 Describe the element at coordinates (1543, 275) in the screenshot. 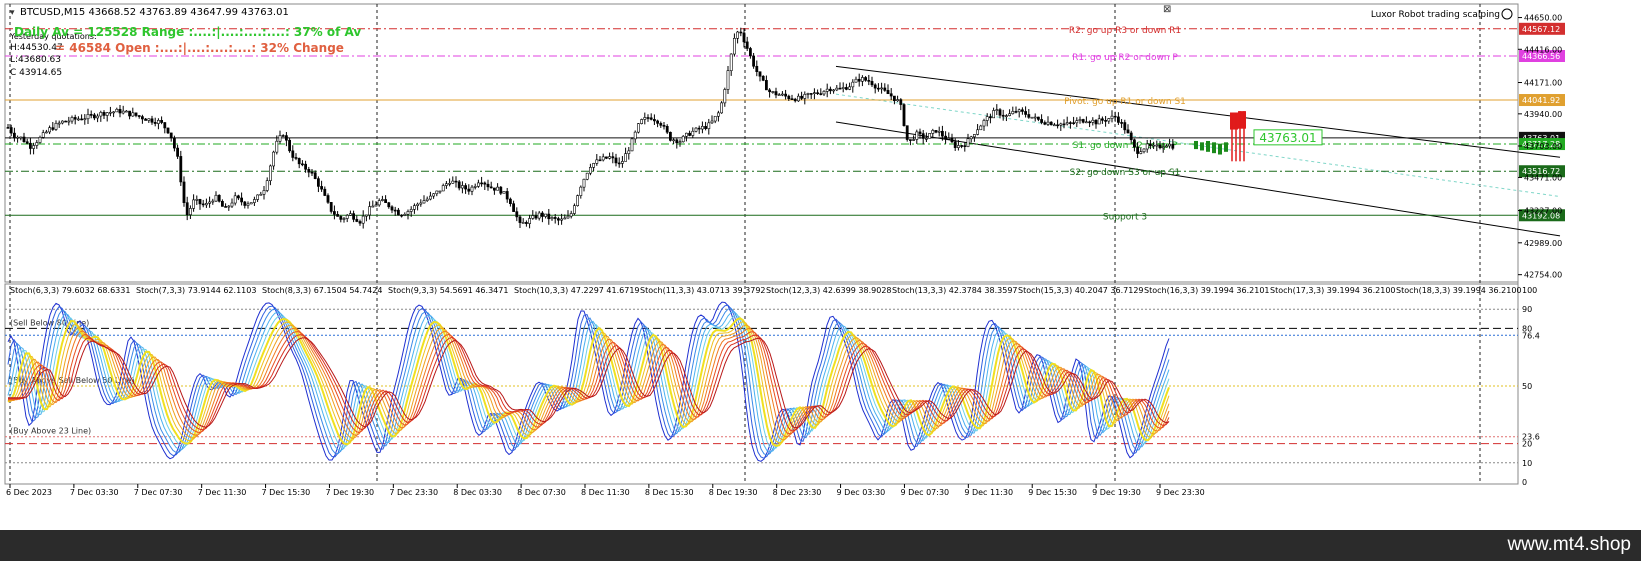

I see `price-tick-label: 42754.00` at that location.